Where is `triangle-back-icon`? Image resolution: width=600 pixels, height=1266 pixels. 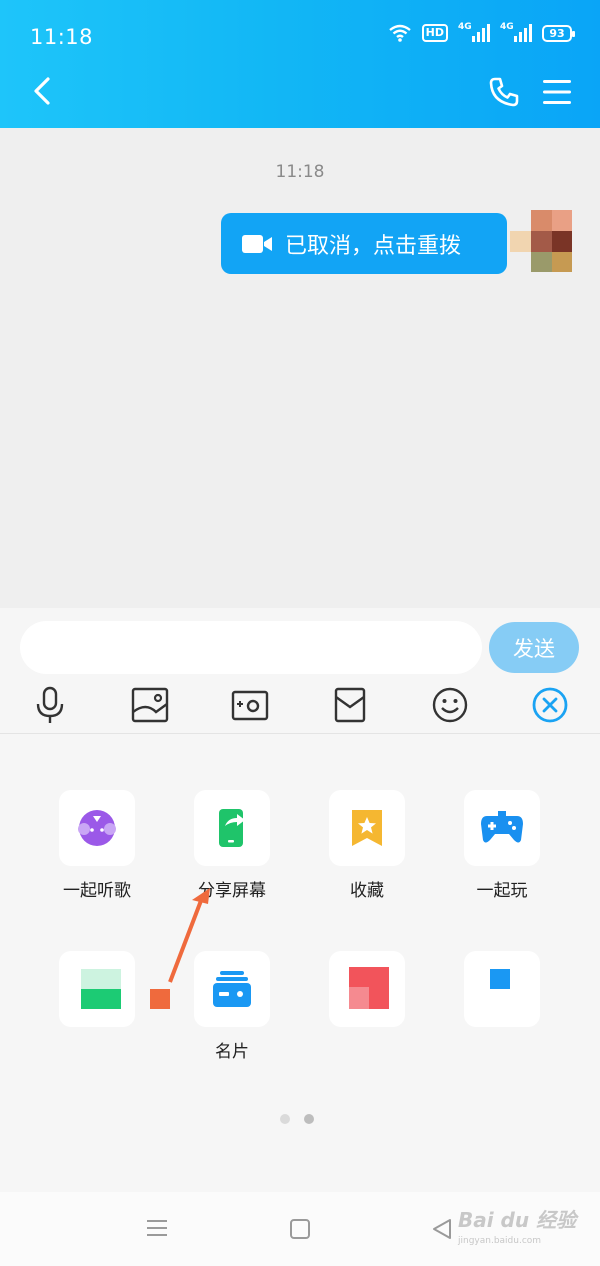
triangle-back-icon is located at coordinates (442, 1229).